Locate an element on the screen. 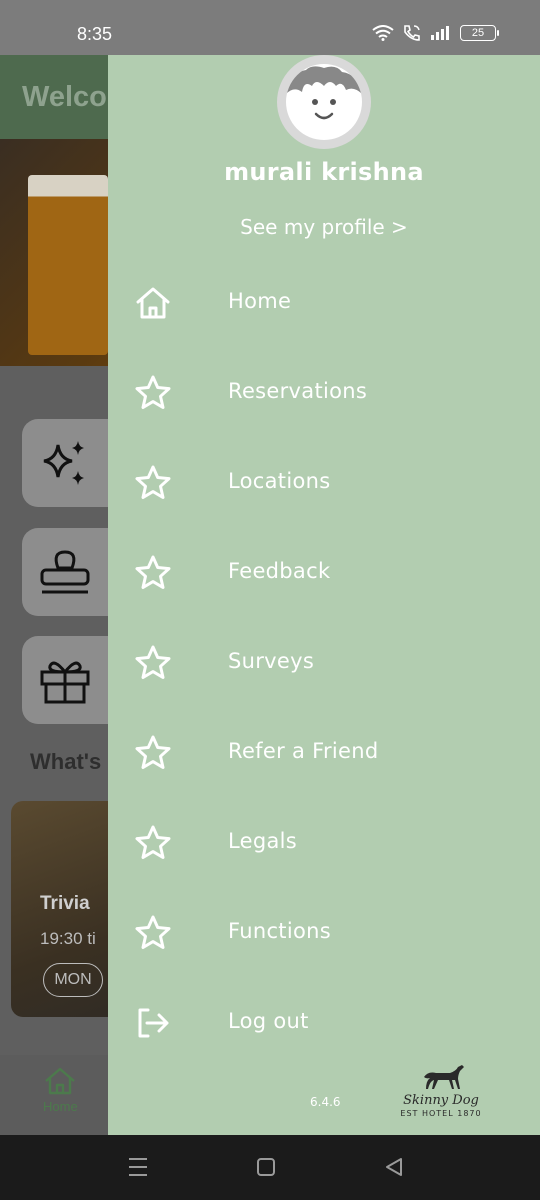 This screenshot has height=1200, width=540. app-version: 6.4.6 is located at coordinates (325, 1102).